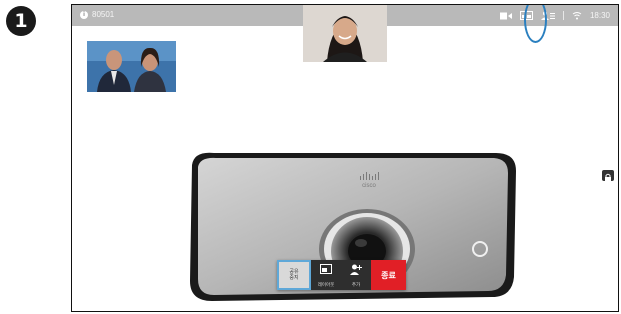 The height and width of the screenshot is (314, 621). What do you see at coordinates (505, 16) in the screenshot?
I see `camera-icon` at bounding box center [505, 16].